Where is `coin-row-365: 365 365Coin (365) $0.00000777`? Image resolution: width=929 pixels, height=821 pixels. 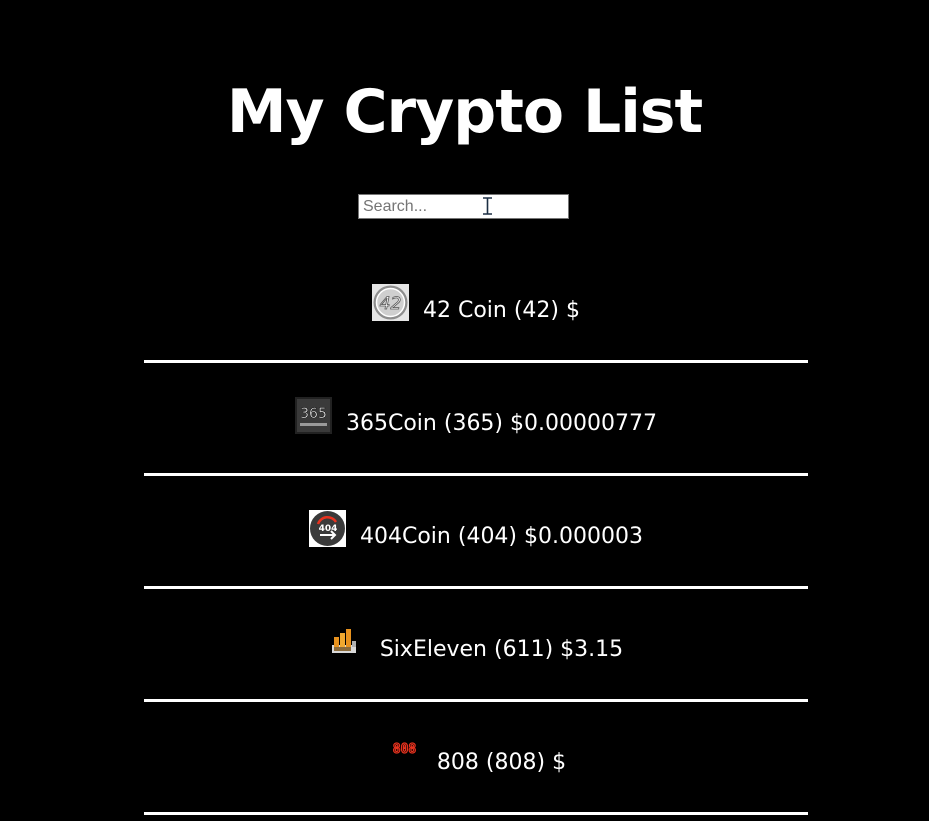
coin-row-365: 365 365Coin (365) $0.00000777 is located at coordinates (476, 419).